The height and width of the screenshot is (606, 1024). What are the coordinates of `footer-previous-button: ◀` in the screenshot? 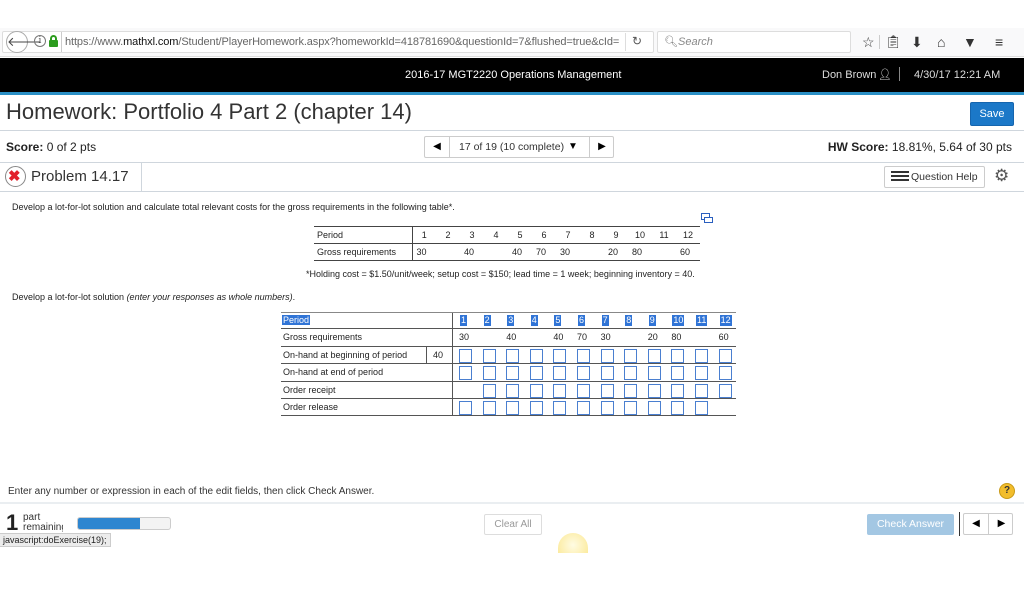 It's located at (976, 524).